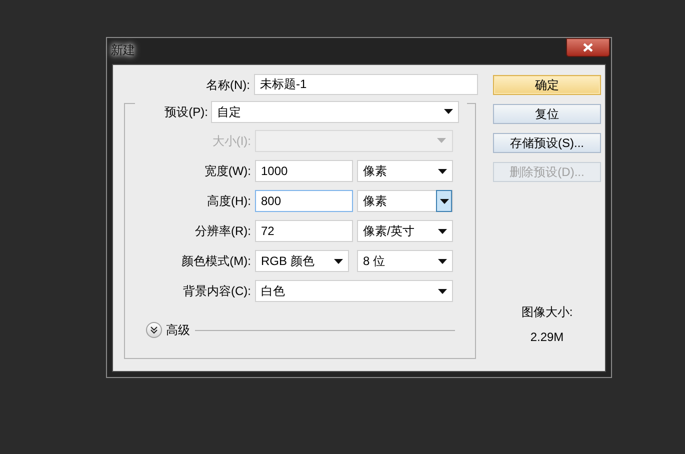  What do you see at coordinates (302, 261) in the screenshot?
I see `dropdown-field: RGB 颜色` at bounding box center [302, 261].